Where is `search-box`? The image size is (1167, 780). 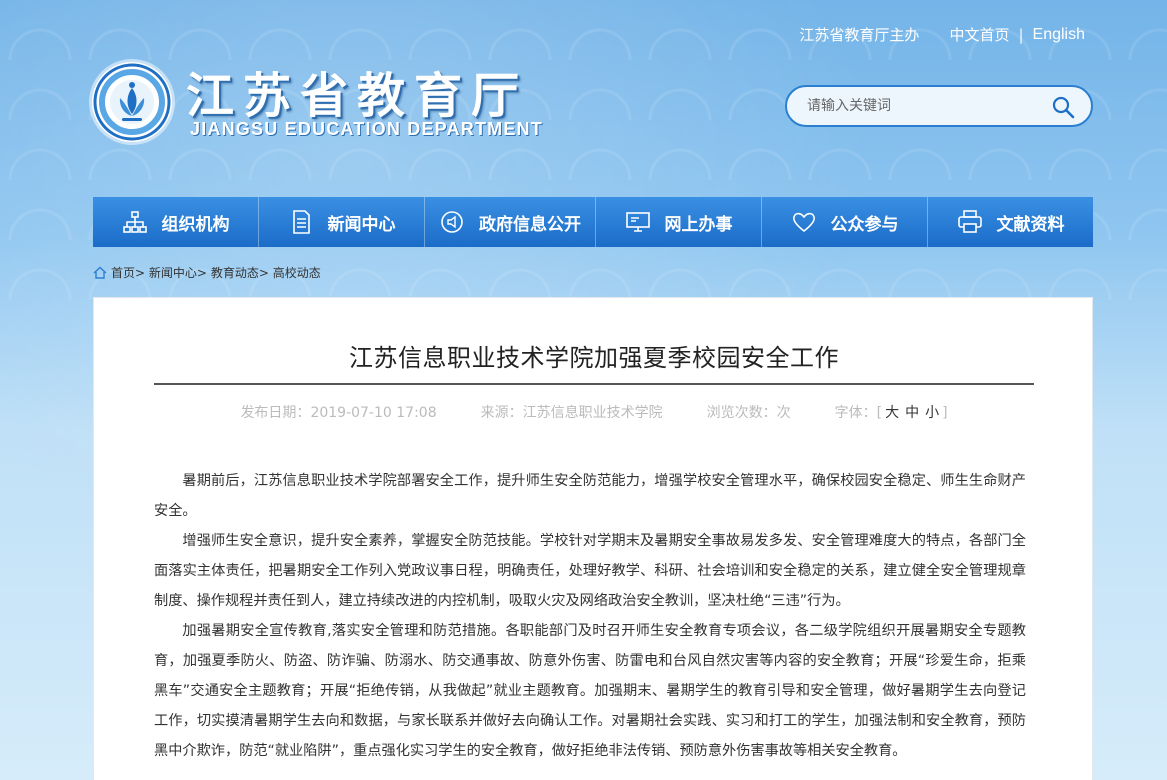
search-box is located at coordinates (939, 106).